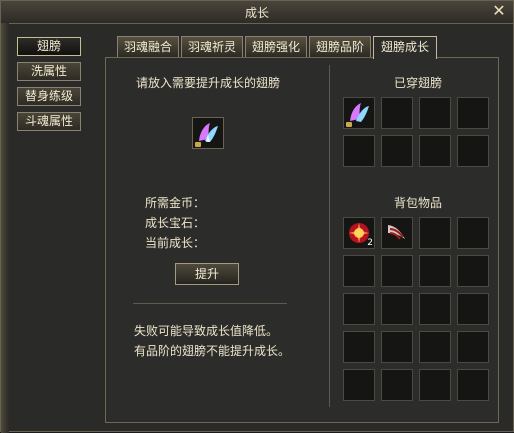  Describe the element at coordinates (175, 223) in the screenshot. I see `growth-gem-label: 成长宝石：` at that location.